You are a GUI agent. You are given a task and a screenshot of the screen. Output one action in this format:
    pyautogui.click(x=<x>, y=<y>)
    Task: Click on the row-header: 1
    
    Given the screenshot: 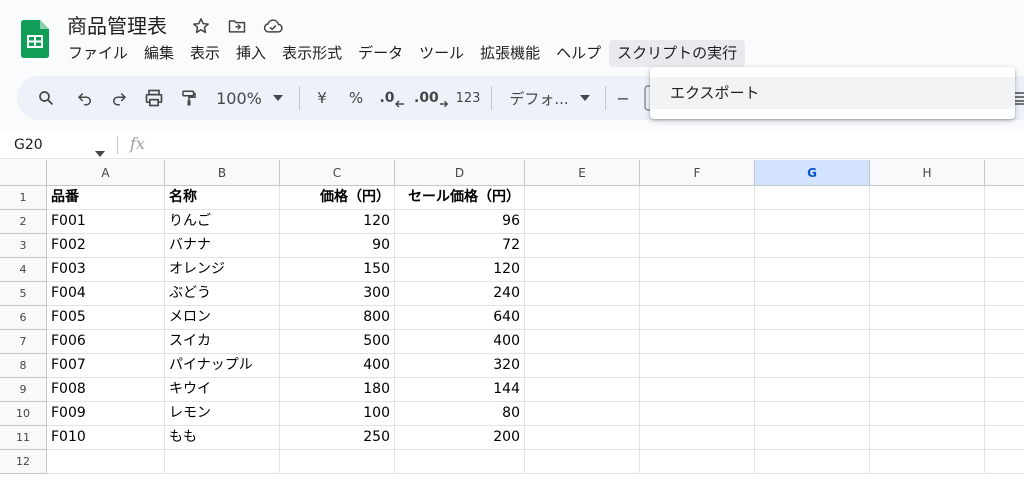 What is the action you would take?
    pyautogui.click(x=23, y=198)
    